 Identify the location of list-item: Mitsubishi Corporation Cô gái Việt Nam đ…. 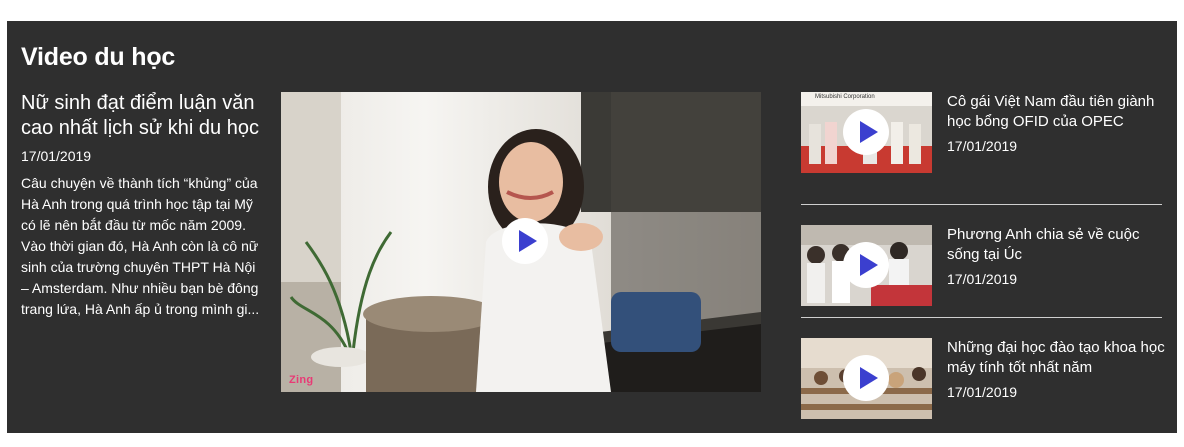
(981, 148).